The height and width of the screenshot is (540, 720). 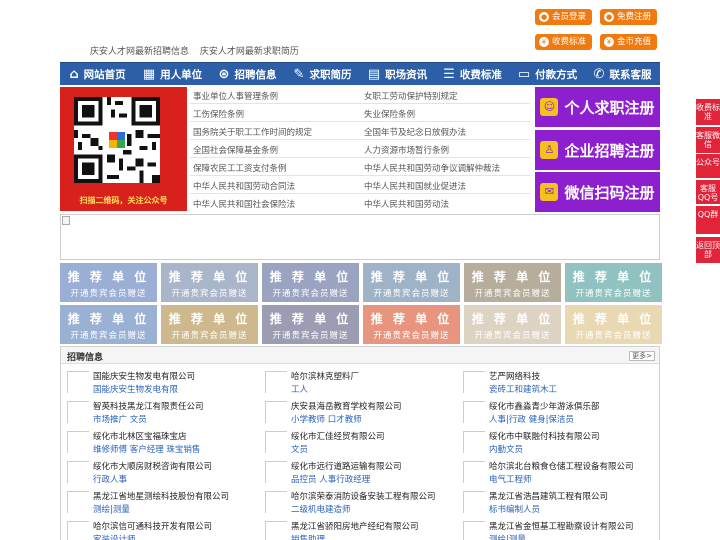 What do you see at coordinates (597, 192) in the screenshot?
I see `wechat-register-button: ✉ 微信扫码注册` at bounding box center [597, 192].